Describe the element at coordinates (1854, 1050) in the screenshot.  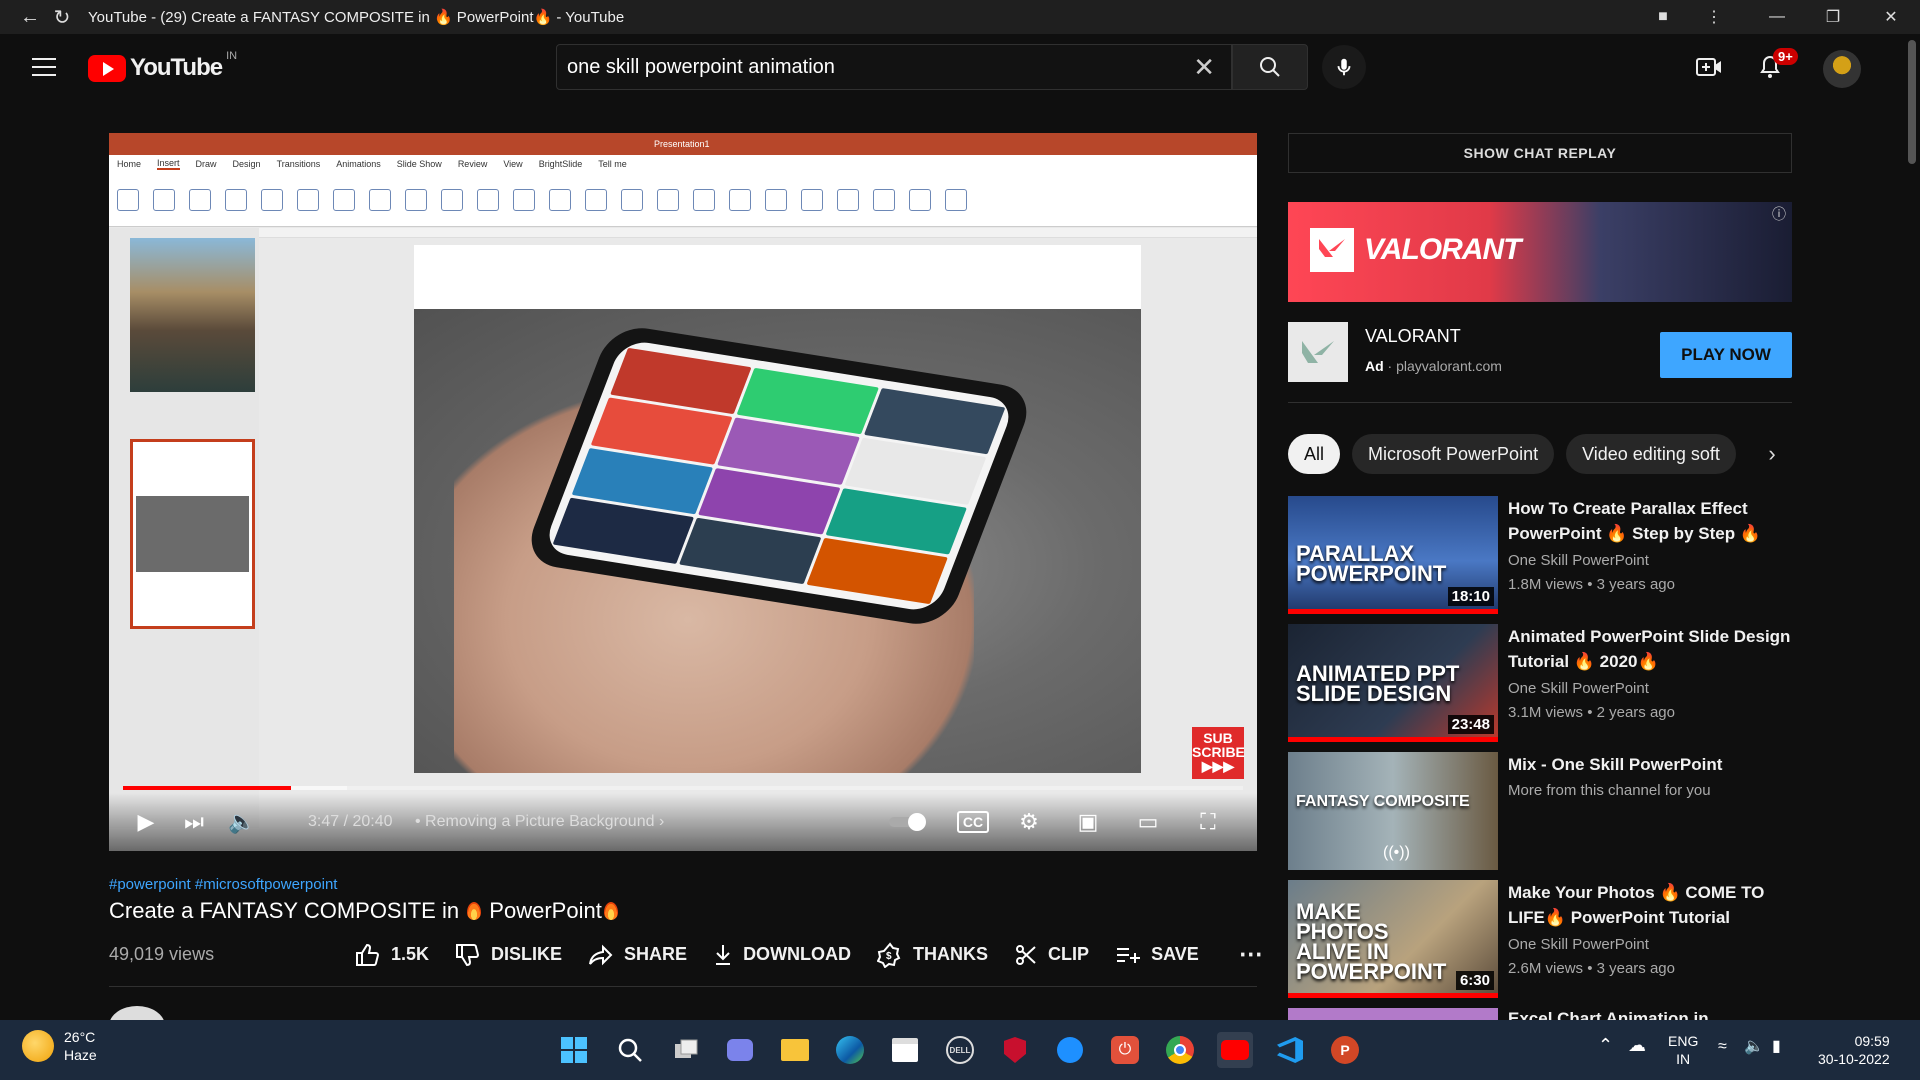
I see `clock: 09:59 30-10-2022` at that location.